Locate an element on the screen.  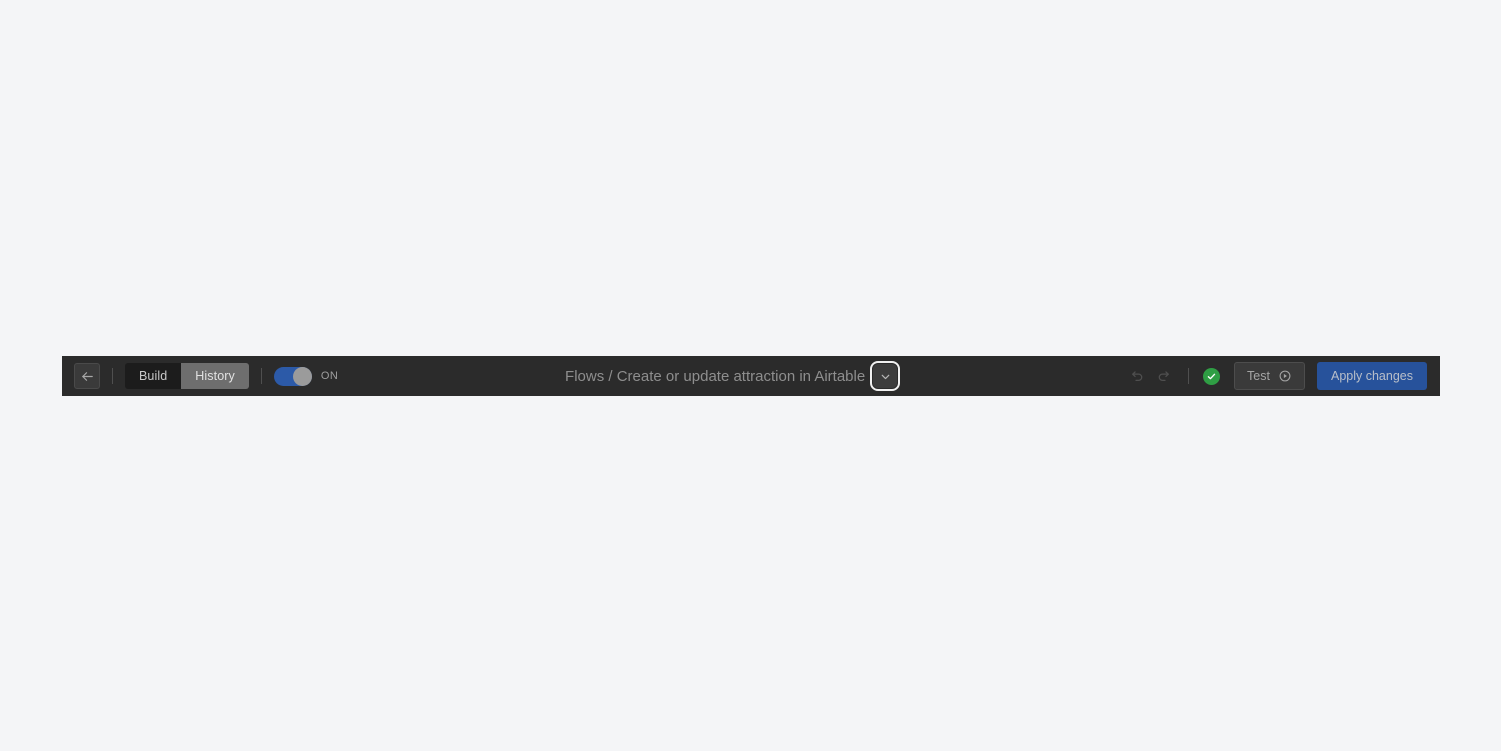
redo-icon is located at coordinates (1163, 376).